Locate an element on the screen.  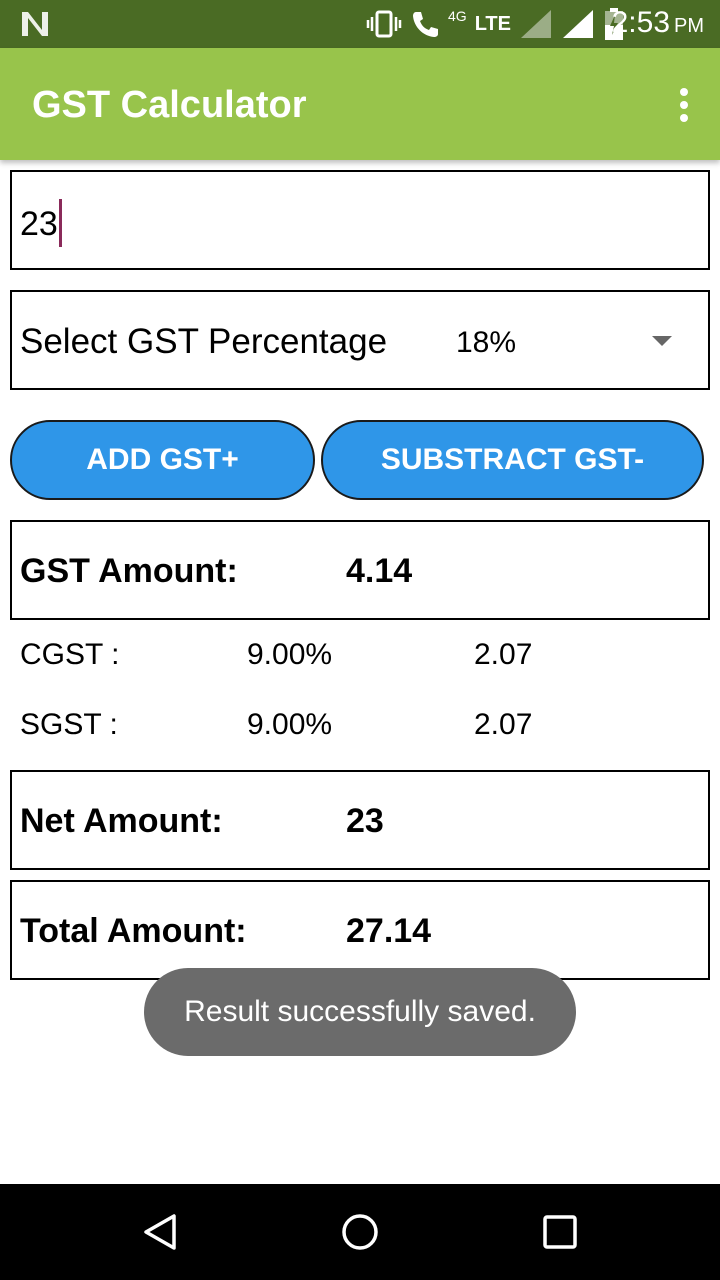
cgst-value: 2.07 is located at coordinates (503, 654).